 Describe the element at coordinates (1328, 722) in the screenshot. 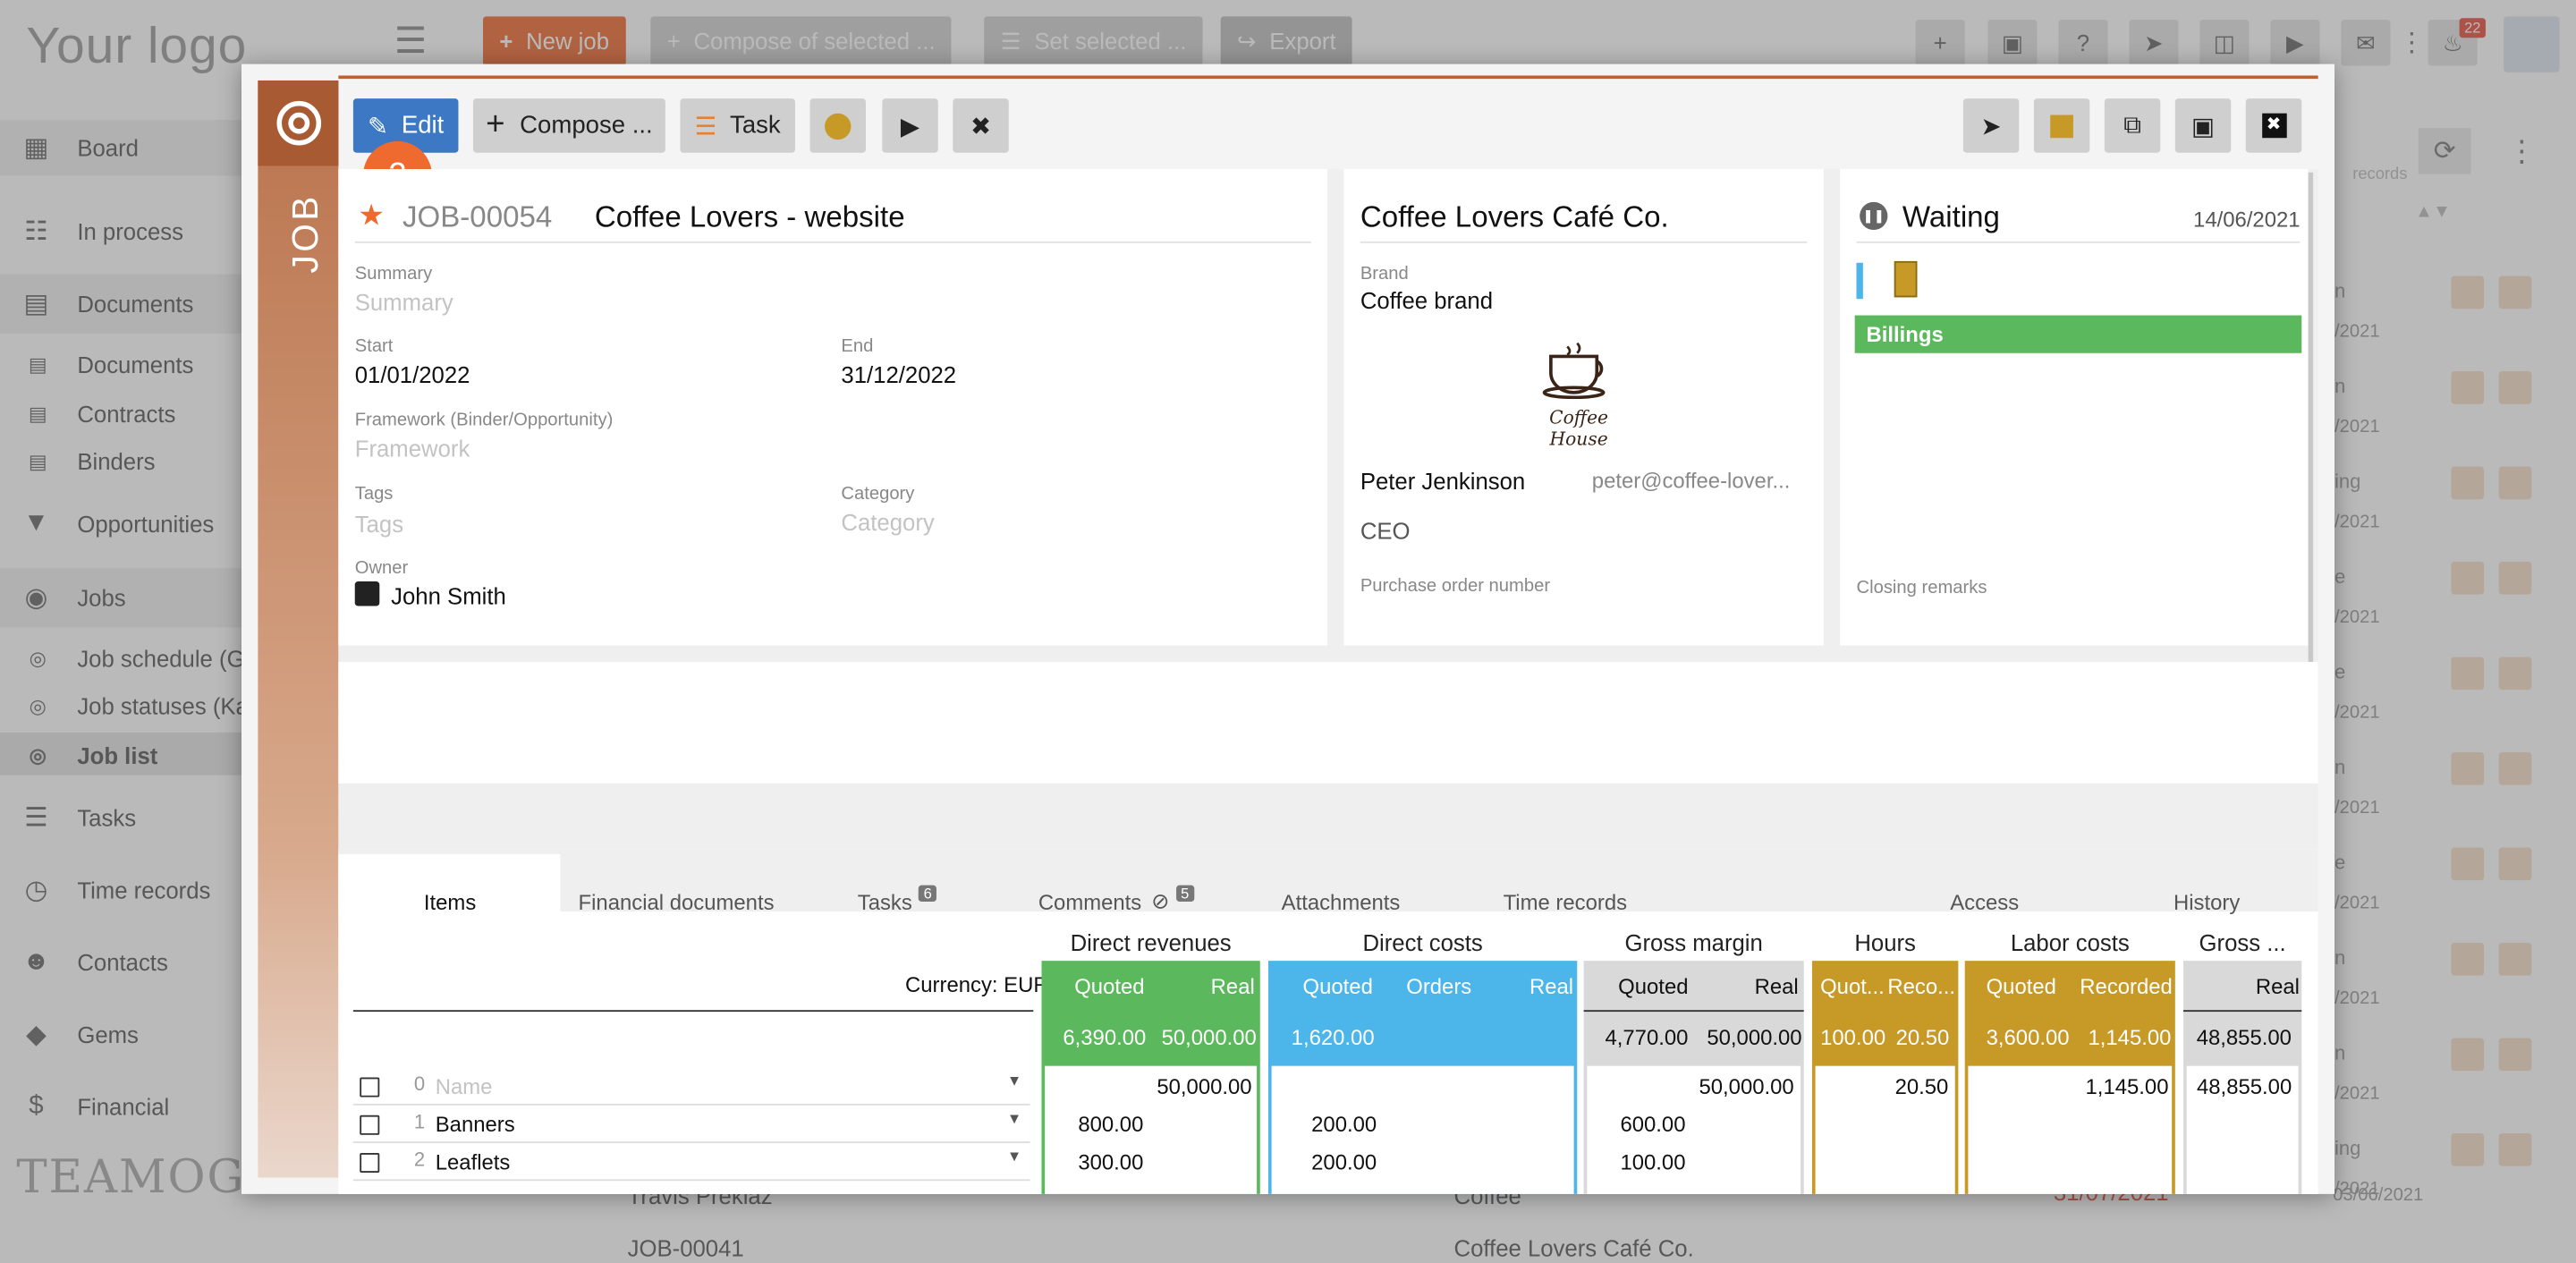

I see `description-panel` at that location.